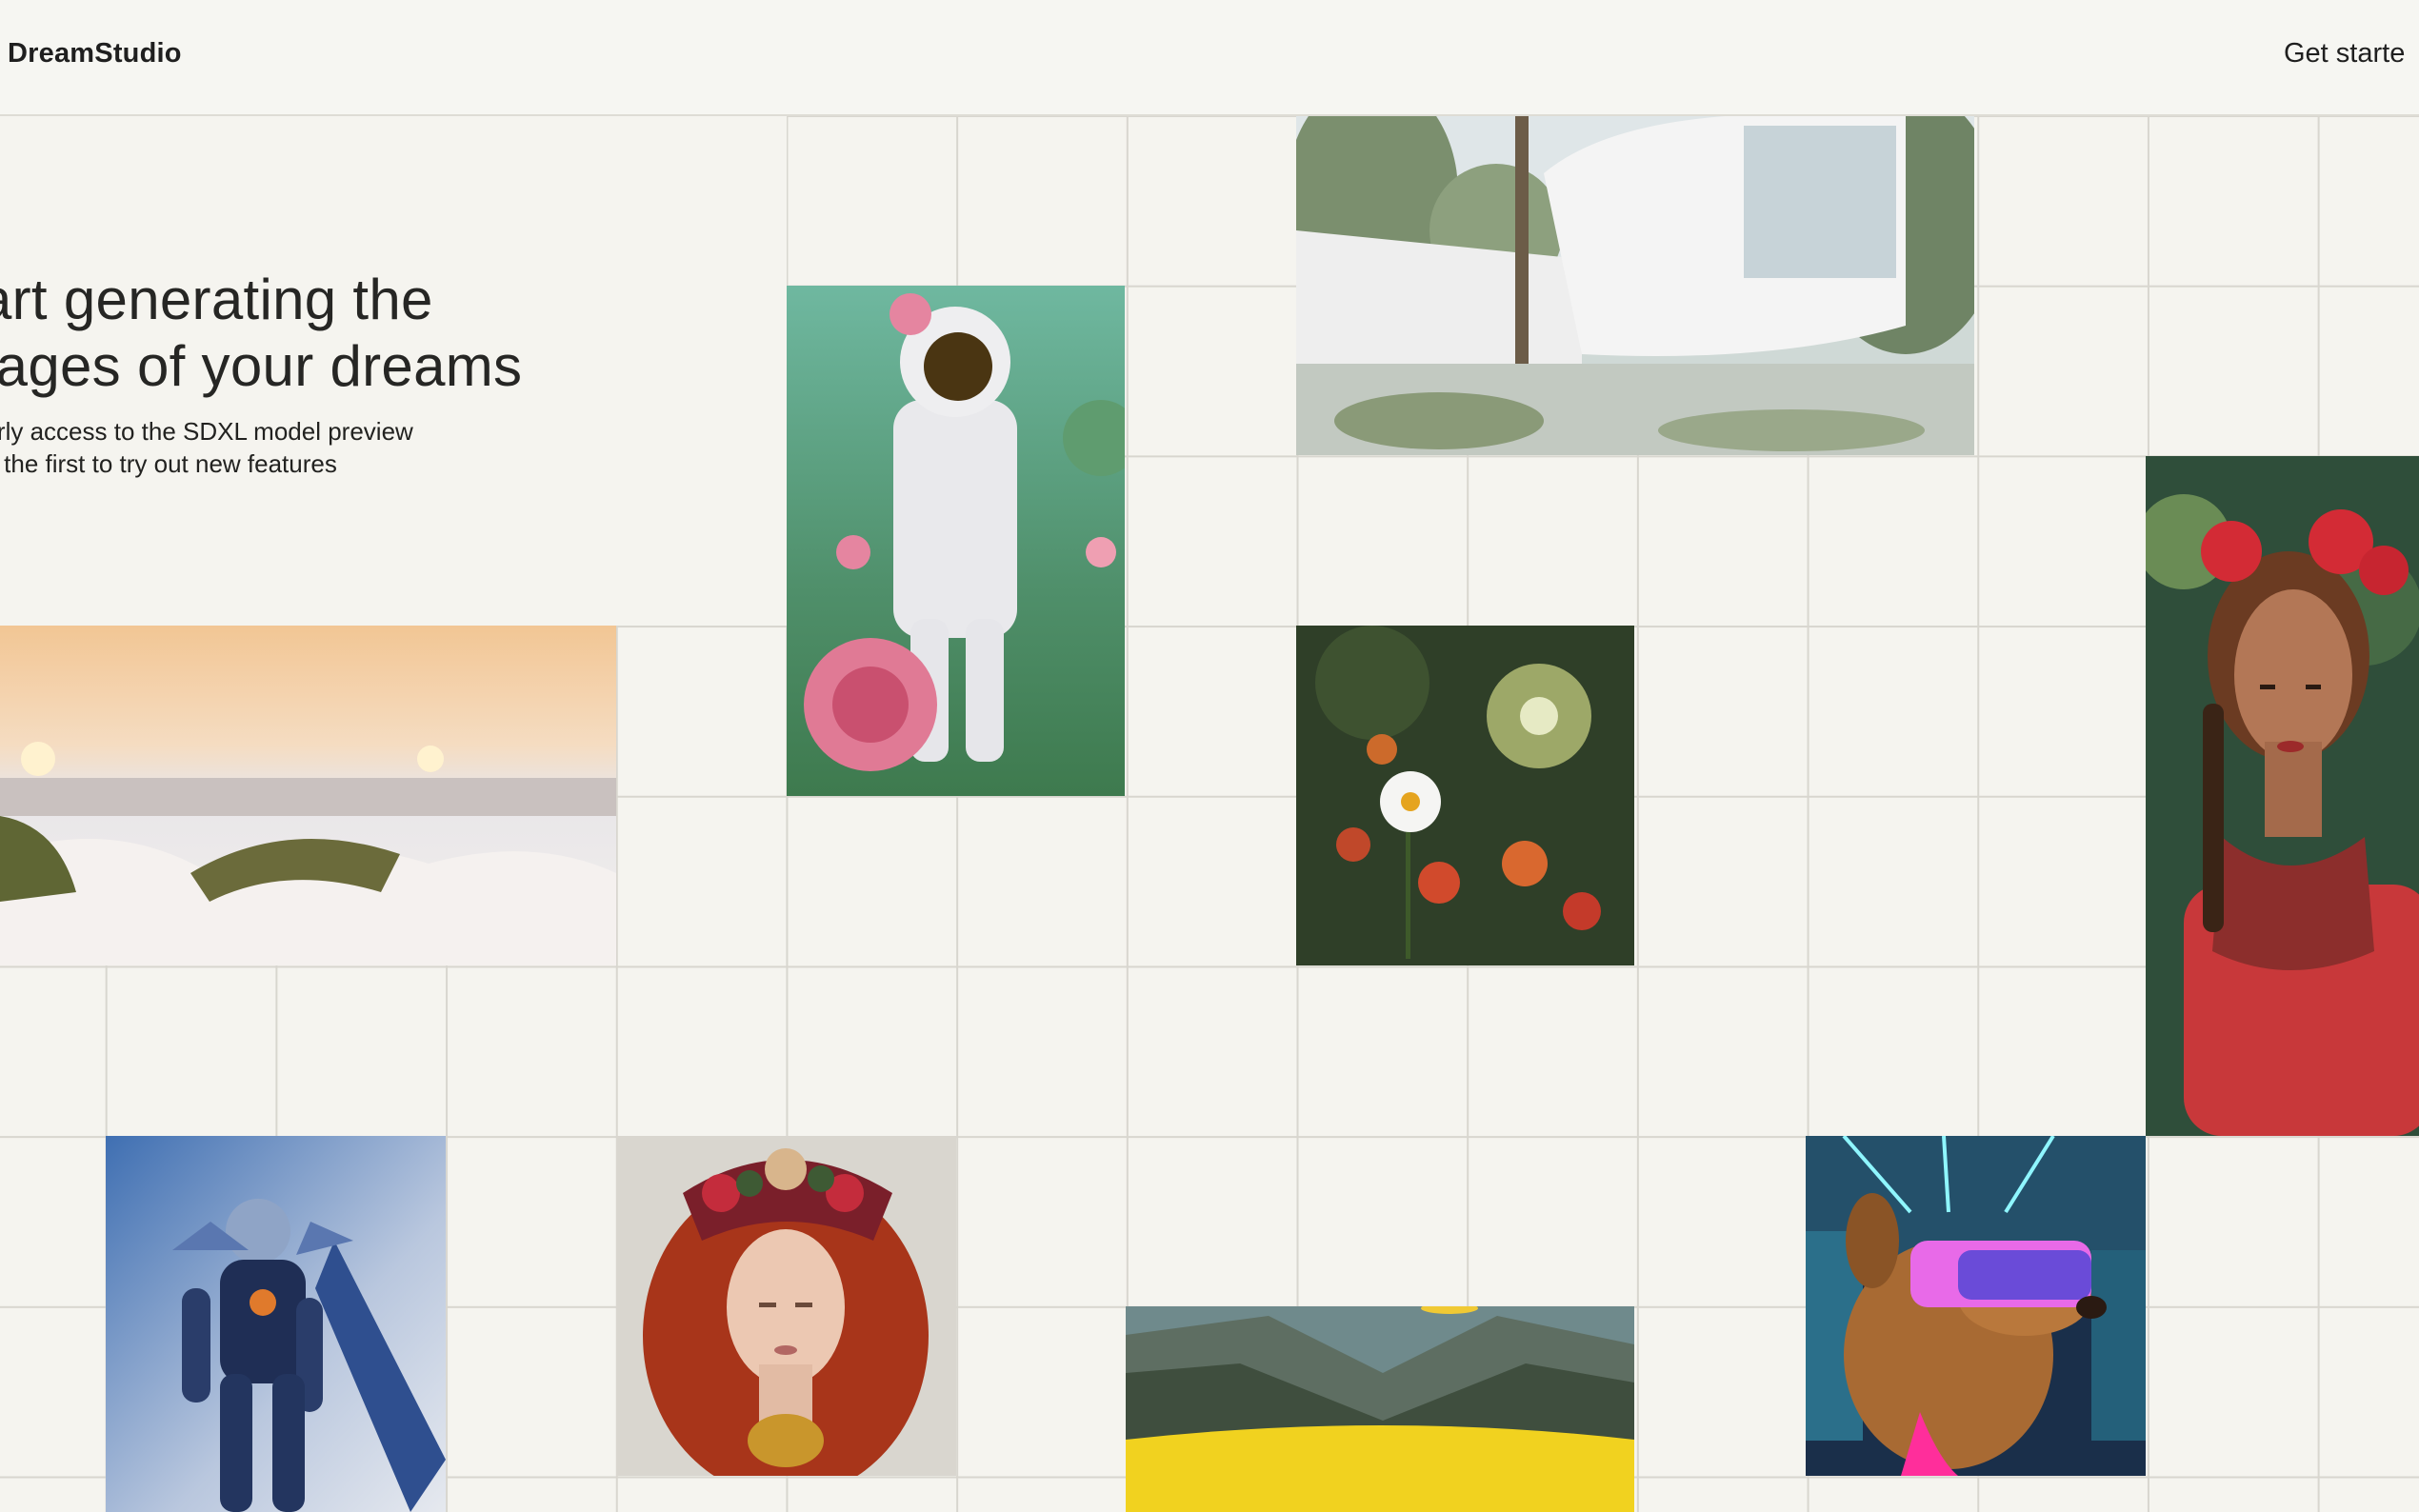 The height and width of the screenshot is (1512, 2419). Describe the element at coordinates (261, 366) in the screenshot. I see `headline-line-2: nages of your dreams` at that location.